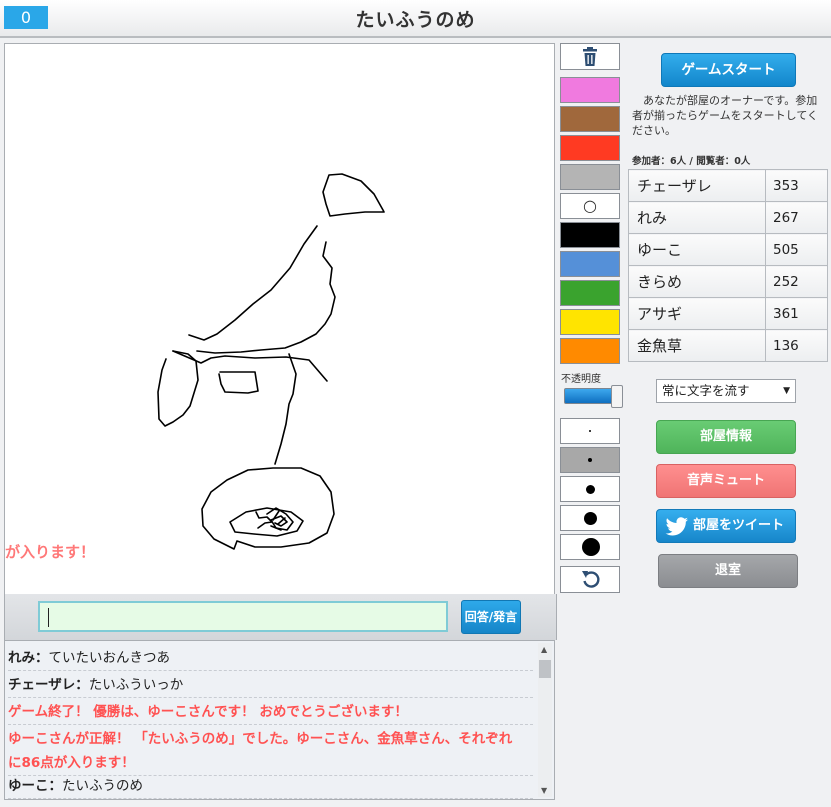 The width and height of the screenshot is (831, 807). Describe the element at coordinates (71, 763) in the screenshot. I see `chat-system-line: に86点が入ります！` at that location.